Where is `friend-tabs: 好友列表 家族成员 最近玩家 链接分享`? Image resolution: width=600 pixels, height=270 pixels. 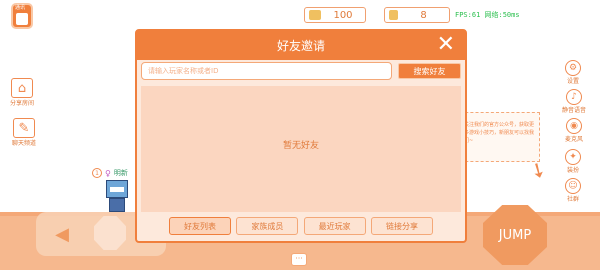
friend-tabs: 好友列表 家族成员 最近玩家 链接分享 is located at coordinates (301, 228).